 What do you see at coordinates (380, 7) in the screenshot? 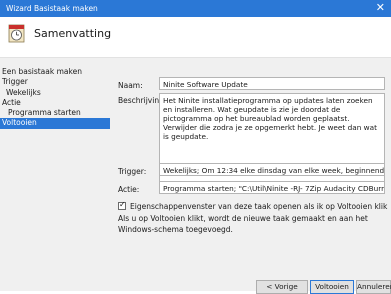
I see `close-icon: ✕` at bounding box center [380, 7].